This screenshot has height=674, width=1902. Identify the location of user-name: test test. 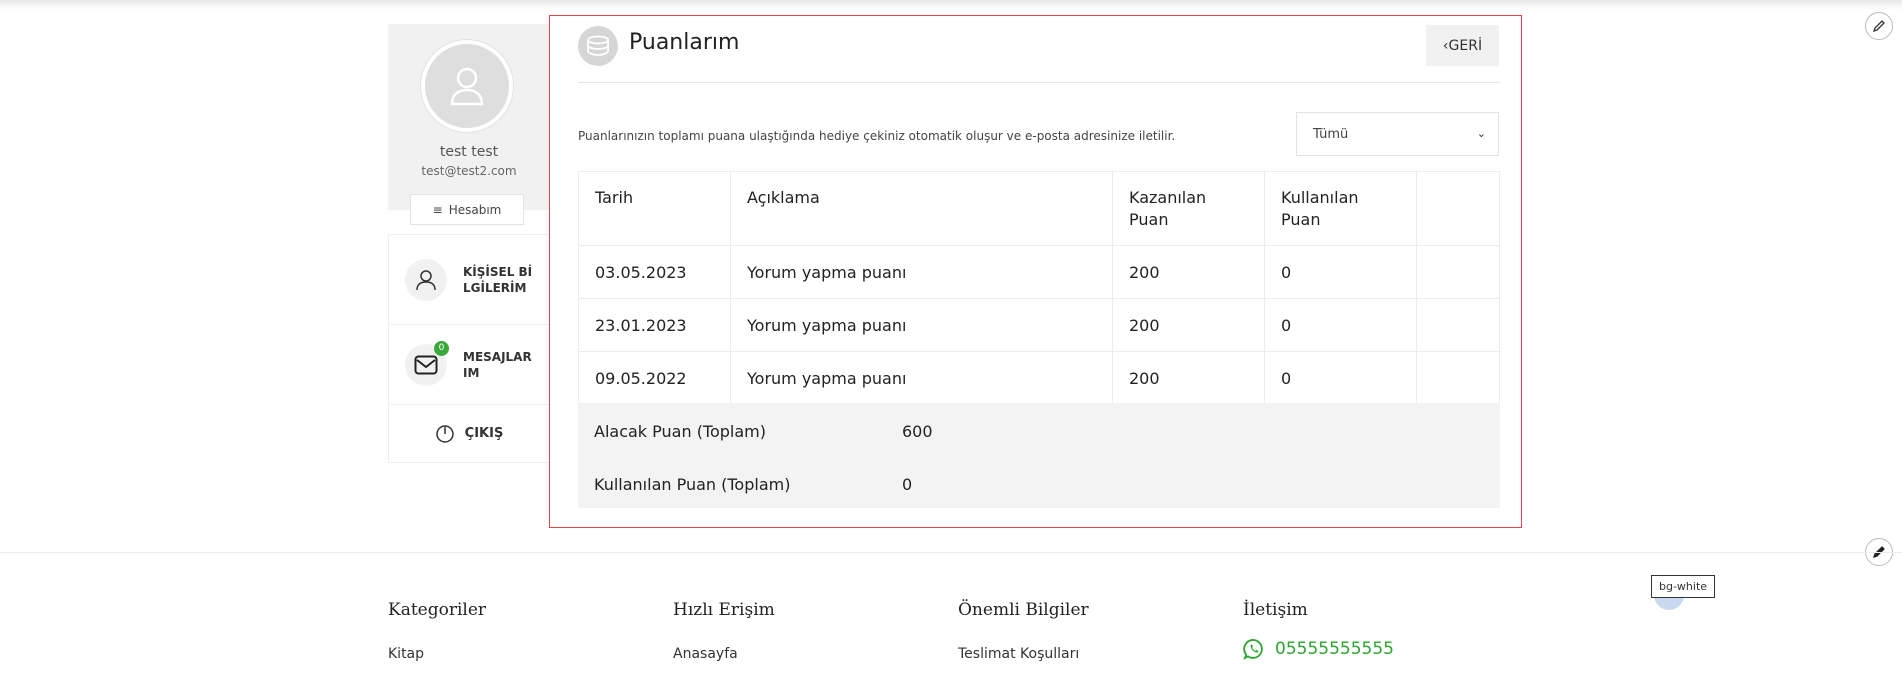
(469, 152).